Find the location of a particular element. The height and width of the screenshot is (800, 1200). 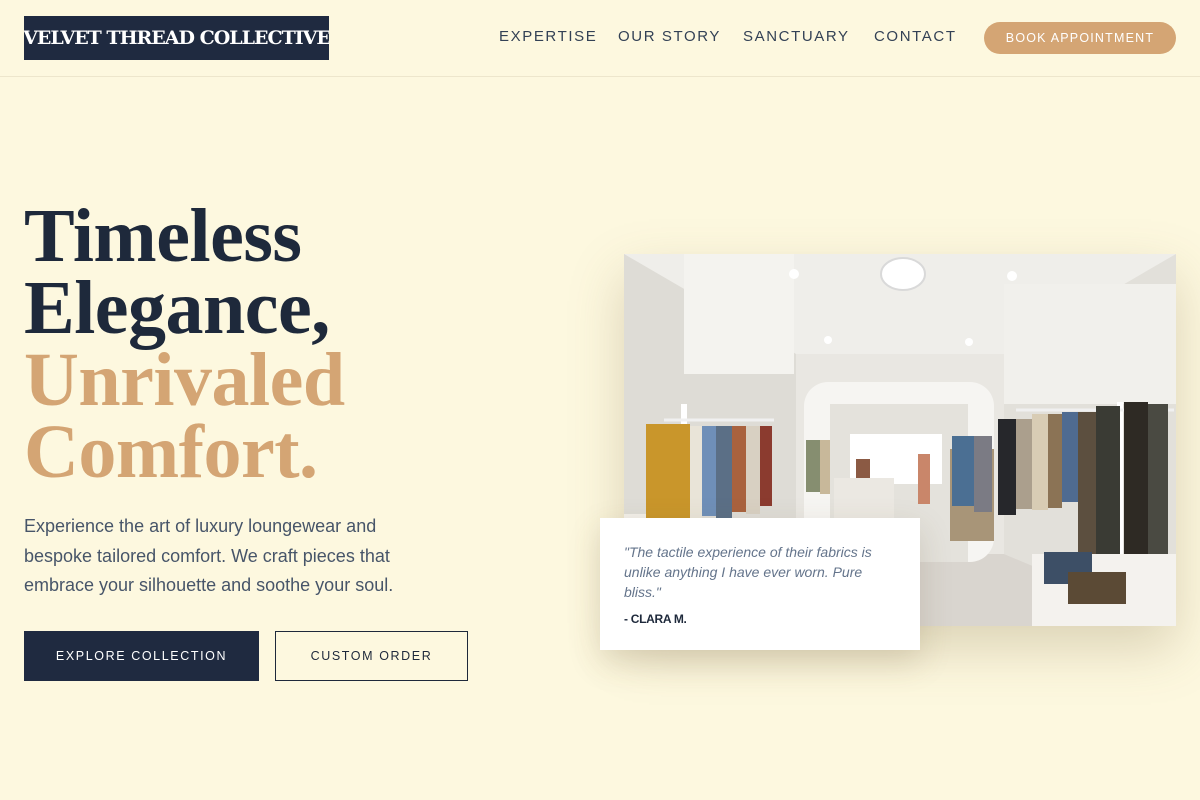

custom-order-button: CUSTOM ORDER is located at coordinates (371, 656).